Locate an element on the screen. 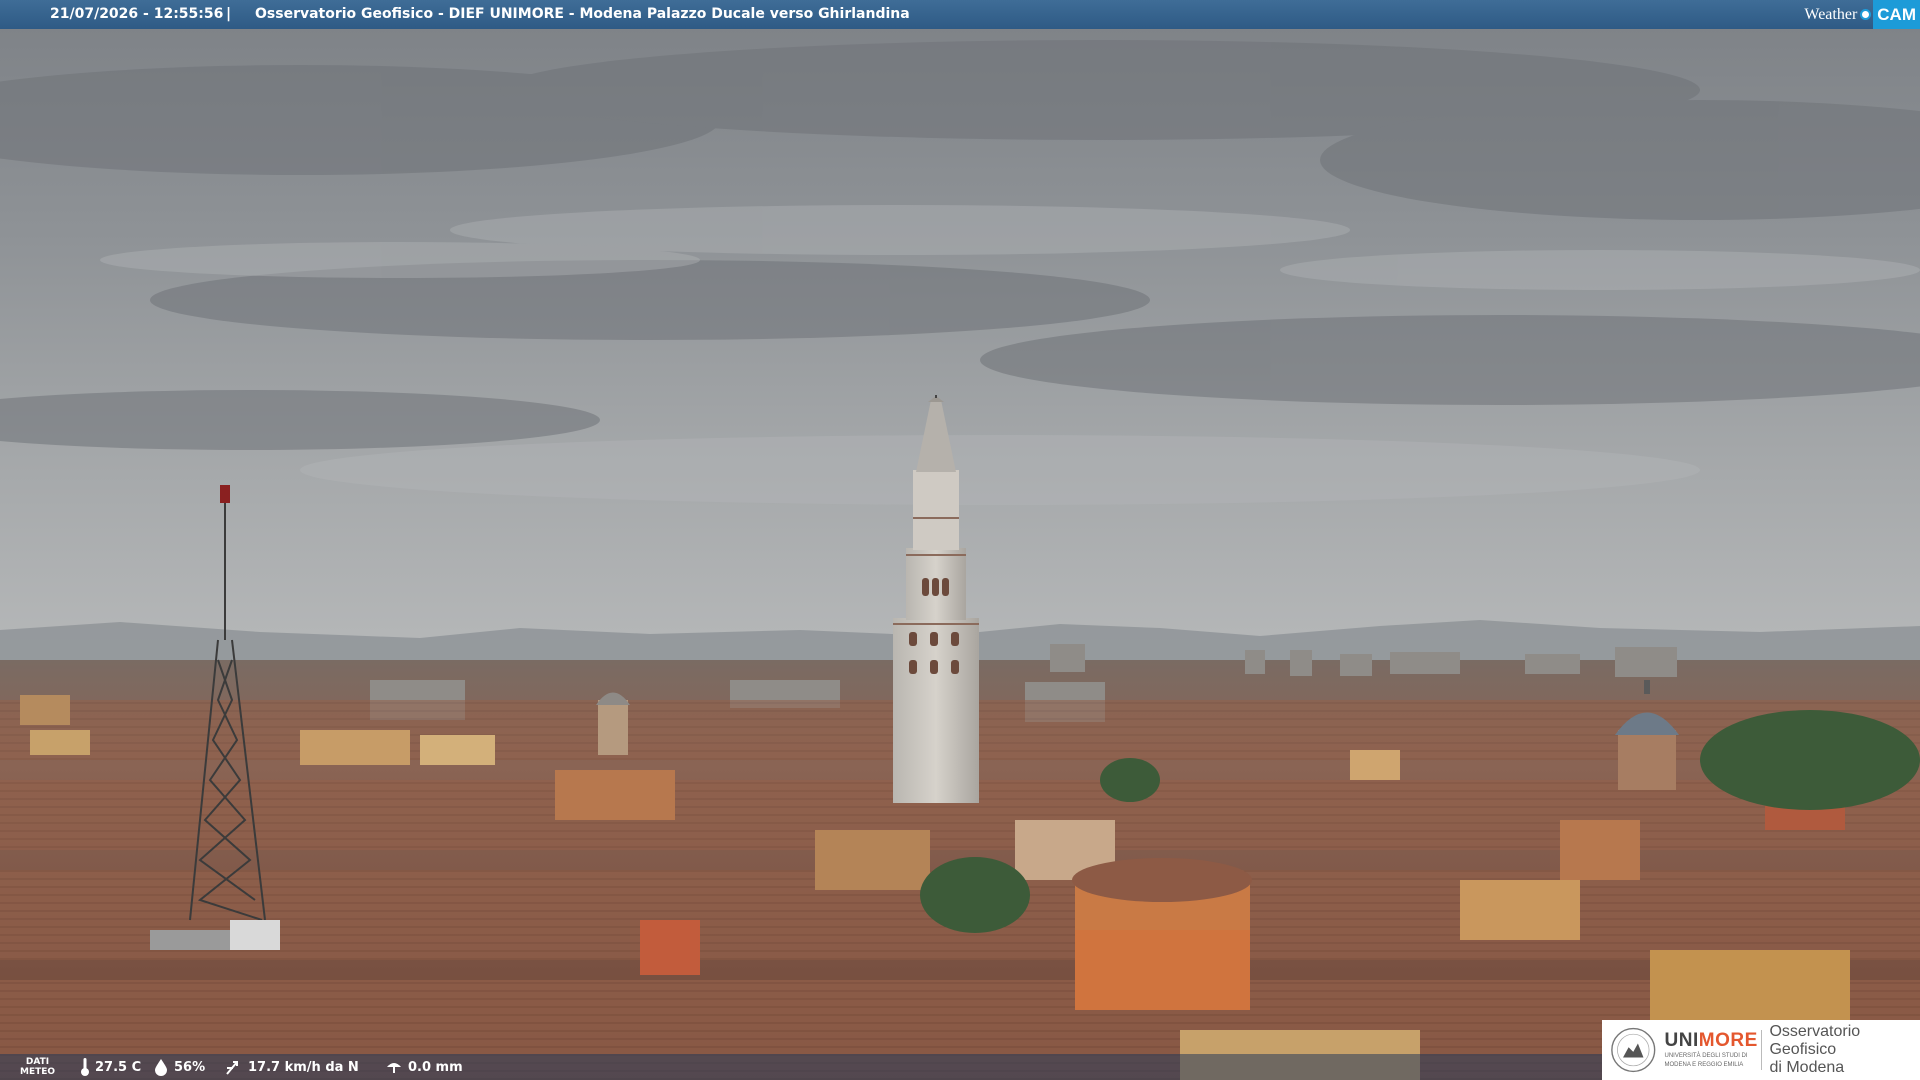  temperature-value: 27.5 C is located at coordinates (118, 1067).